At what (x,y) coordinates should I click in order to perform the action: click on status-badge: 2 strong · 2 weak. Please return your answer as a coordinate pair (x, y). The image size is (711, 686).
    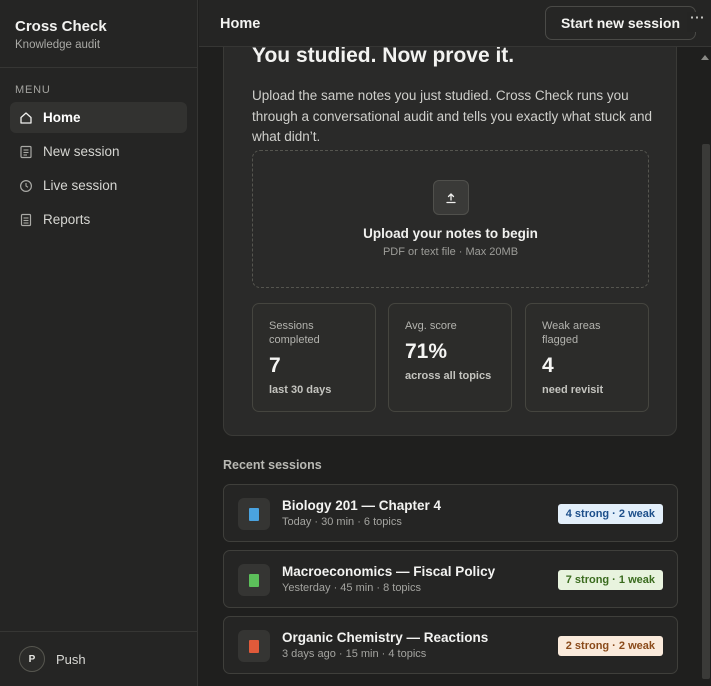
    Looking at the image, I should click on (610, 646).